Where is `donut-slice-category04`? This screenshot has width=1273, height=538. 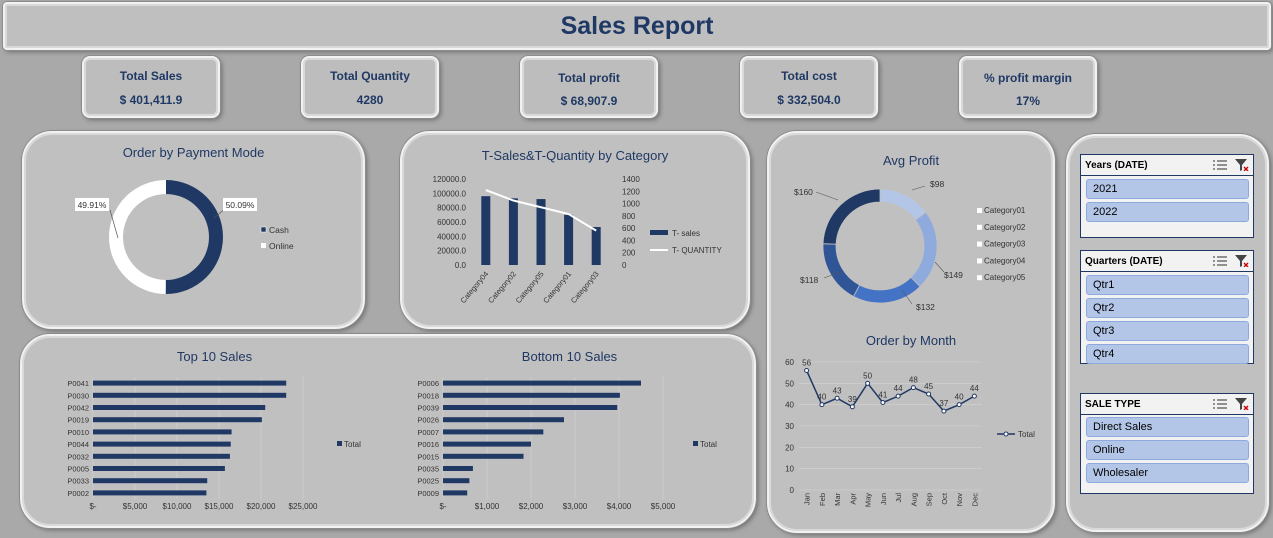 donut-slice-category04 is located at coordinates (841, 270).